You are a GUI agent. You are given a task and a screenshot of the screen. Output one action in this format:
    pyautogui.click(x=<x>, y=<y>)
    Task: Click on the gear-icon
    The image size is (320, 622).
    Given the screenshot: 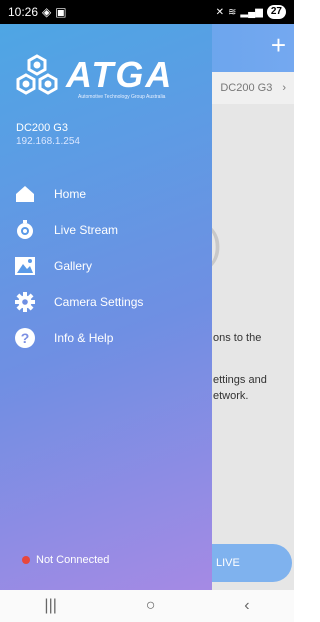 What is the action you would take?
    pyautogui.click(x=25, y=302)
    